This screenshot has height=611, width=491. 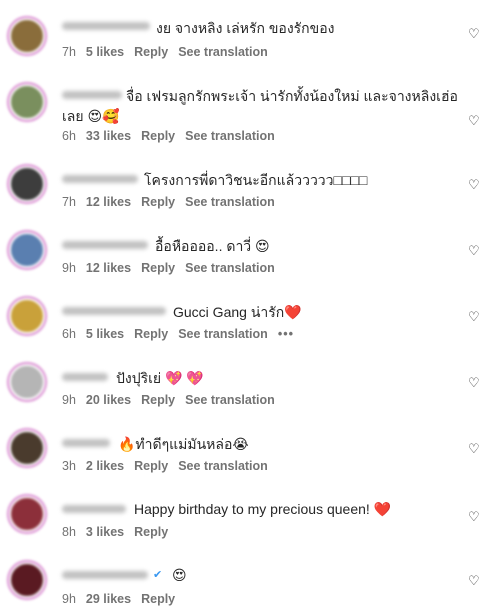 What do you see at coordinates (158, 575) in the screenshot?
I see `verified-badge-icon: ✔` at bounding box center [158, 575].